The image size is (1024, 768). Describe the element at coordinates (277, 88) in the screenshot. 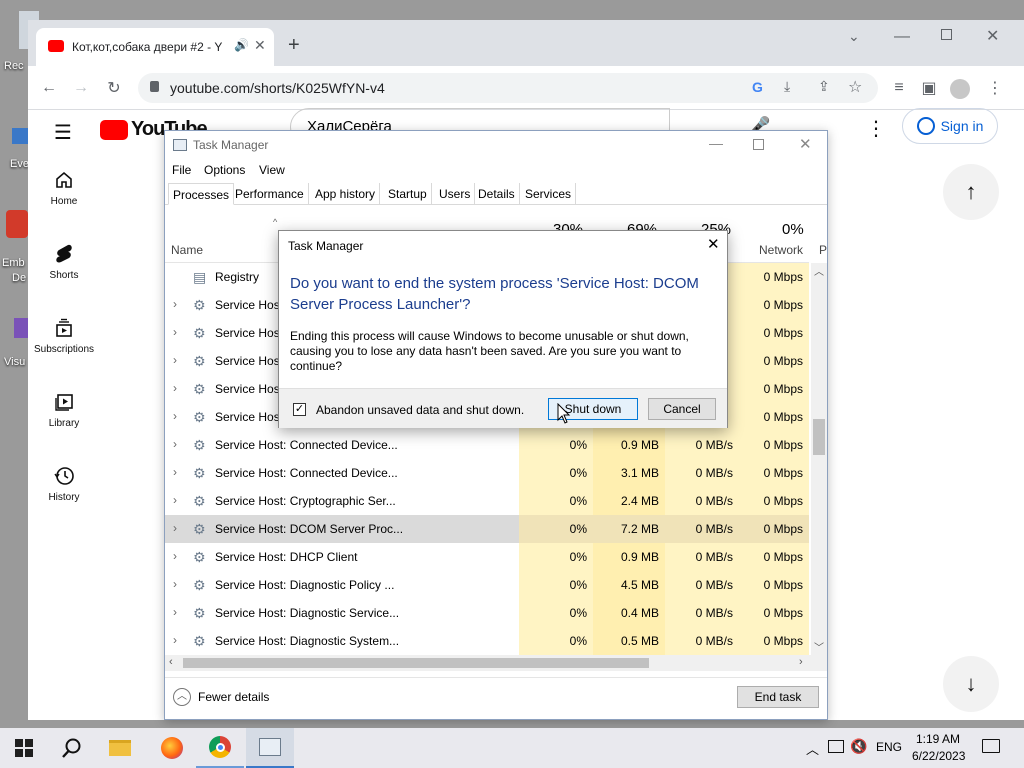

I see `url-text: youtube.com/shorts/K025WfYN-v4` at that location.